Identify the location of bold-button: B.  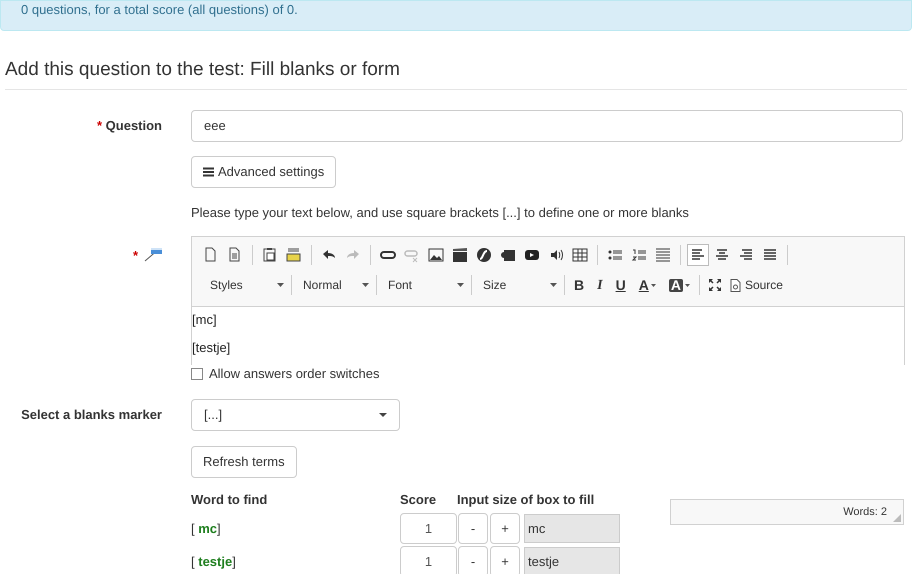
(579, 285).